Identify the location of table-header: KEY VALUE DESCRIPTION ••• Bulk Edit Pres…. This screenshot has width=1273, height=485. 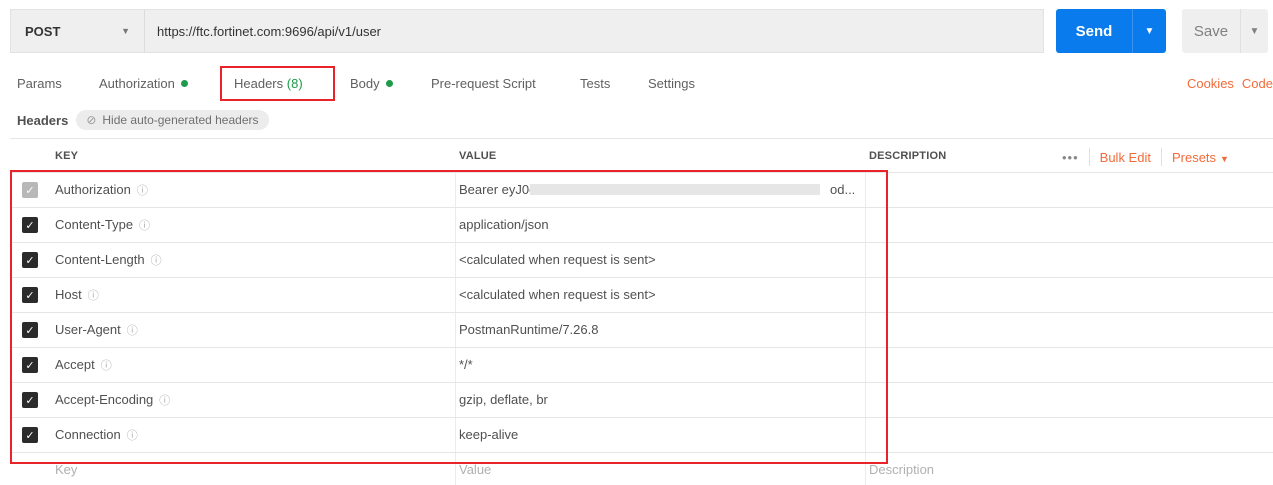
(641, 155).